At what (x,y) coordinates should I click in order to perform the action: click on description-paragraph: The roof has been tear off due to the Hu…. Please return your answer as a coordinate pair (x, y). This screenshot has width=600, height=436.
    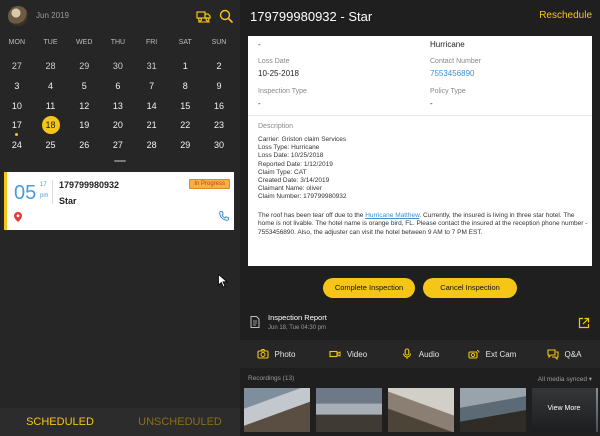
    Looking at the image, I should click on (423, 224).